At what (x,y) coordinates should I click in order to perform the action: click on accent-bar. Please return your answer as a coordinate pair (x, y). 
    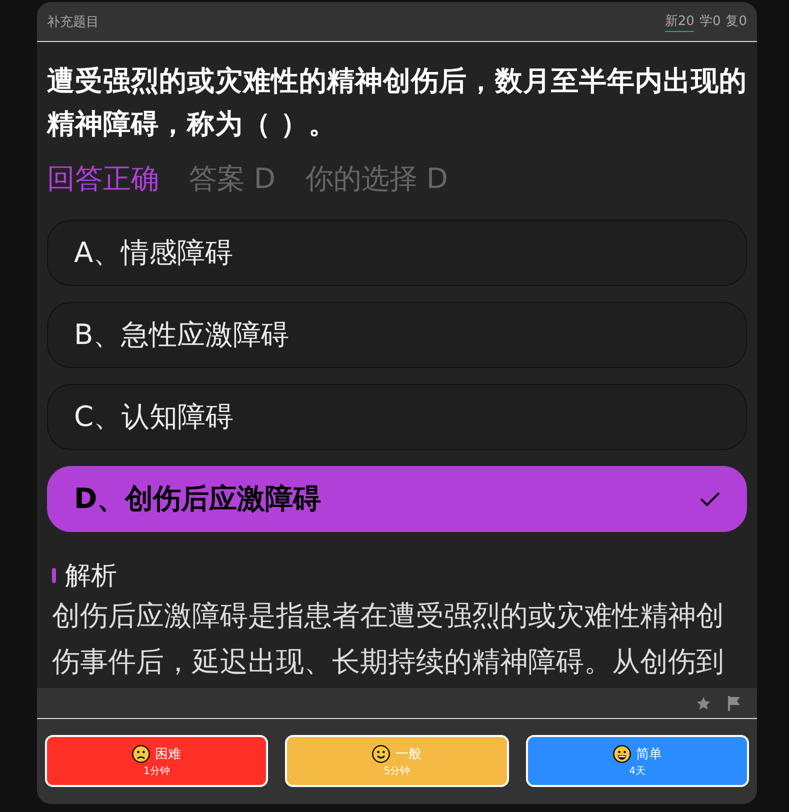
    Looking at the image, I should click on (54, 575).